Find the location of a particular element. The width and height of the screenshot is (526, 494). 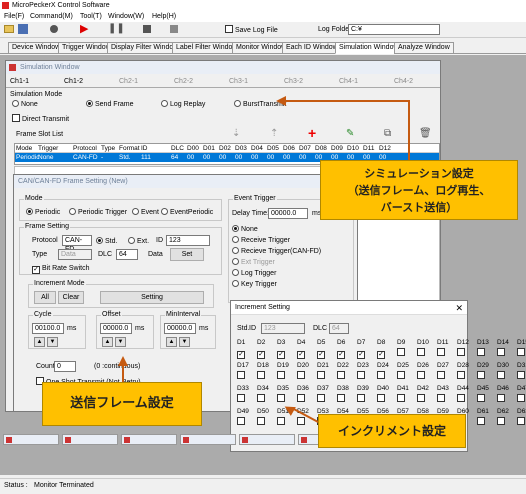

menu-tool: Tool(T) is located at coordinates (91, 16).